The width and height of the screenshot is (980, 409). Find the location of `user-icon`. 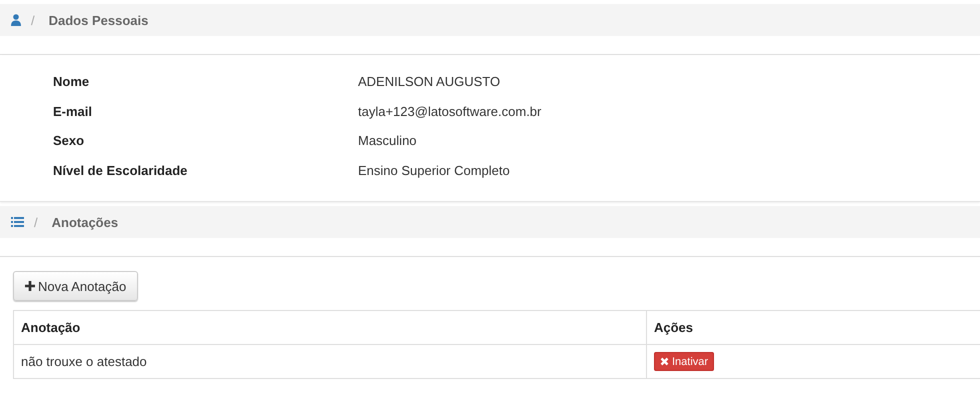

user-icon is located at coordinates (16, 20).